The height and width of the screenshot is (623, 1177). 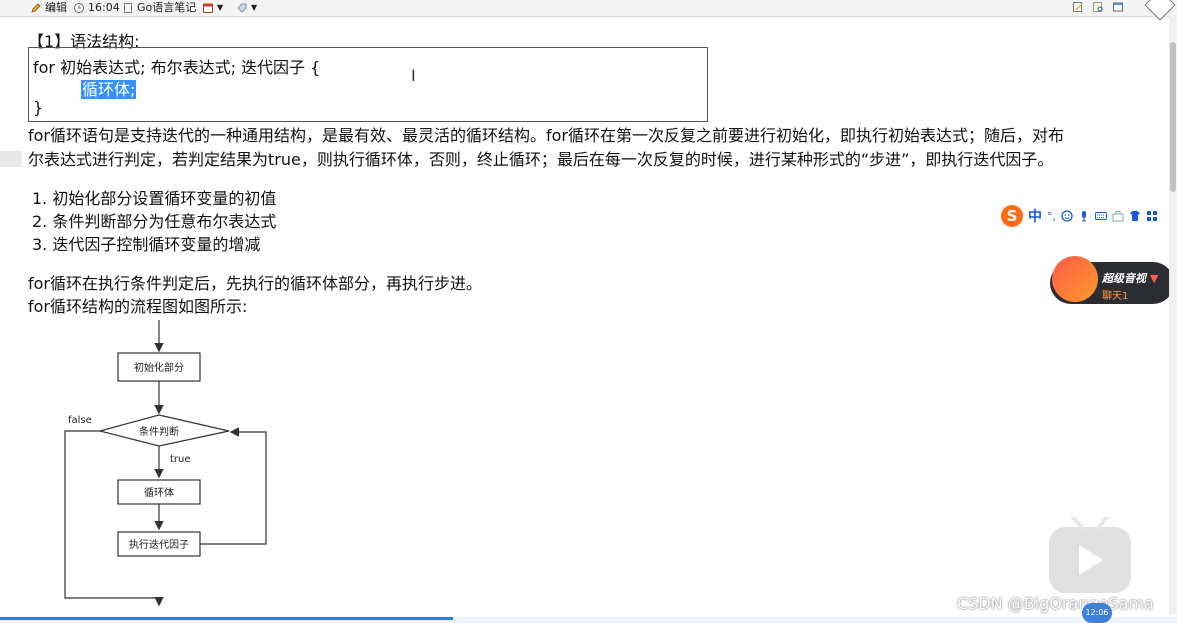 I want to click on true-label: true, so click(x=180, y=459).